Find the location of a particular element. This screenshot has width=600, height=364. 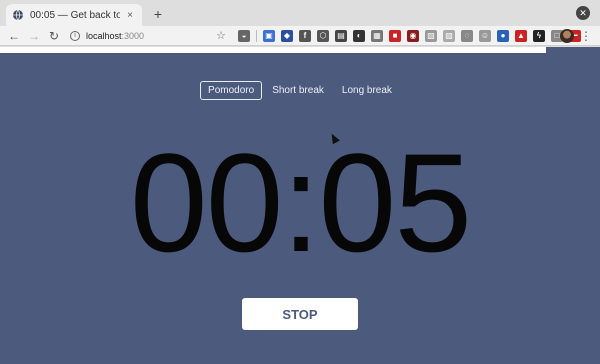

stop-button: STOP is located at coordinates (300, 314).